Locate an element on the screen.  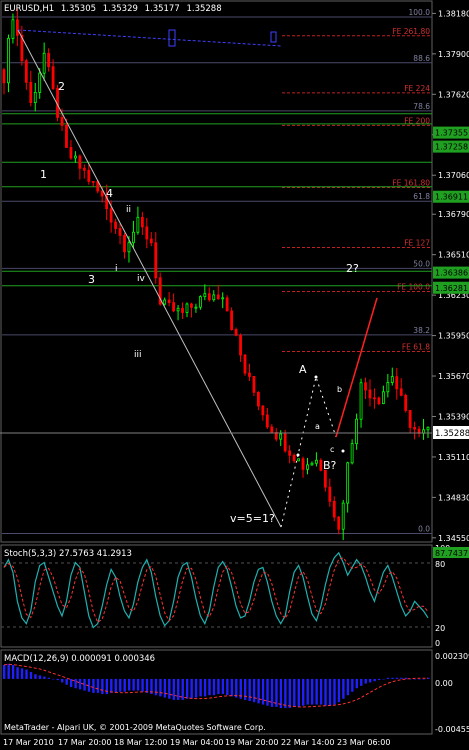
stoch-tick-20: 20 is located at coordinates (440, 628).